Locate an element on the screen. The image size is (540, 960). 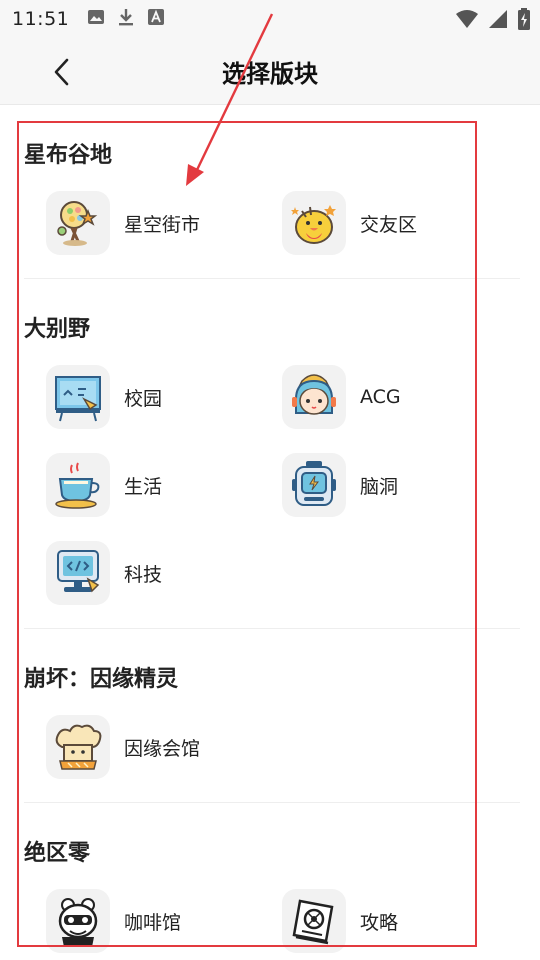
board-item-life: 生活 is located at coordinates (104, 485).